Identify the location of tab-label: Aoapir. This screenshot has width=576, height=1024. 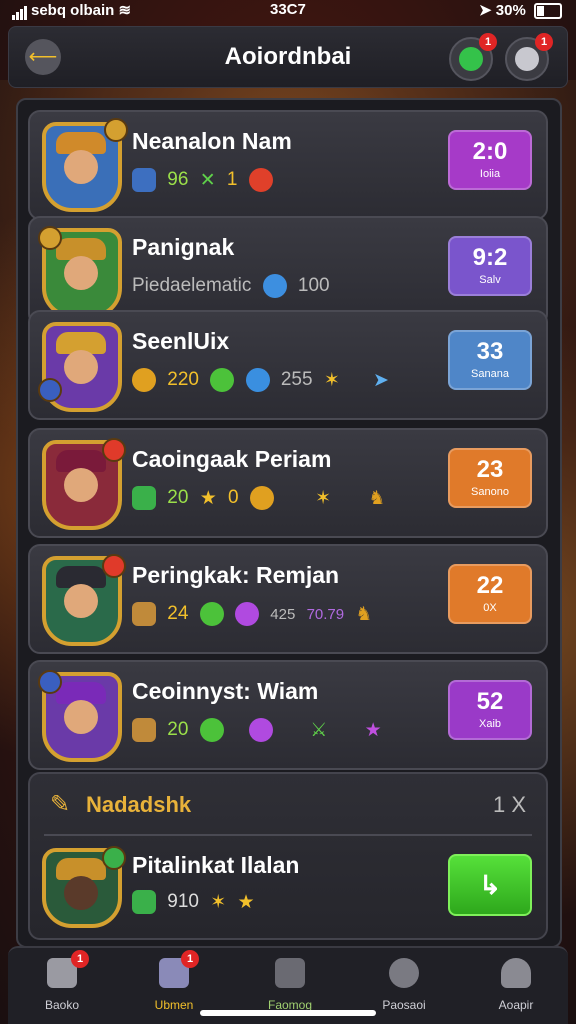
(516, 1005).